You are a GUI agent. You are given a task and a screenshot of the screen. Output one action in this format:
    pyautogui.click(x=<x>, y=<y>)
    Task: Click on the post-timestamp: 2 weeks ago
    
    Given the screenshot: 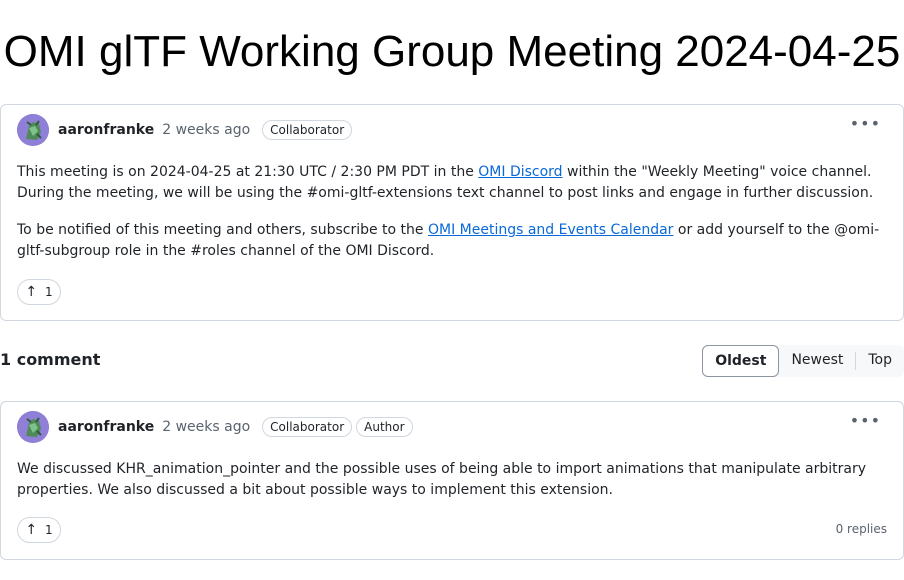 What is the action you would take?
    pyautogui.click(x=206, y=130)
    